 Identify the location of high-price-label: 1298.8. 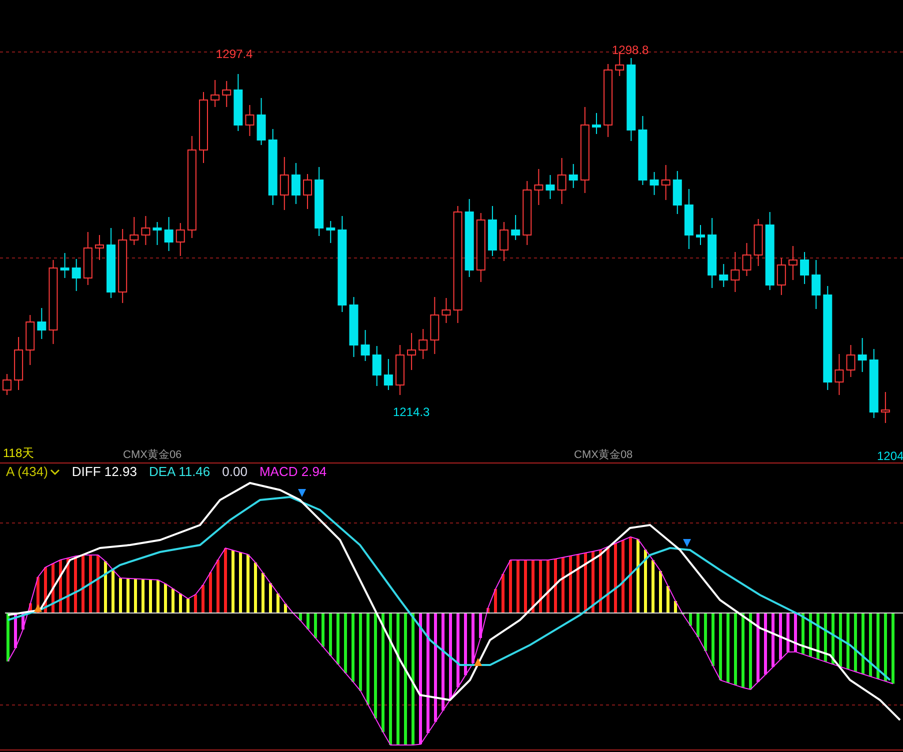
(630, 50).